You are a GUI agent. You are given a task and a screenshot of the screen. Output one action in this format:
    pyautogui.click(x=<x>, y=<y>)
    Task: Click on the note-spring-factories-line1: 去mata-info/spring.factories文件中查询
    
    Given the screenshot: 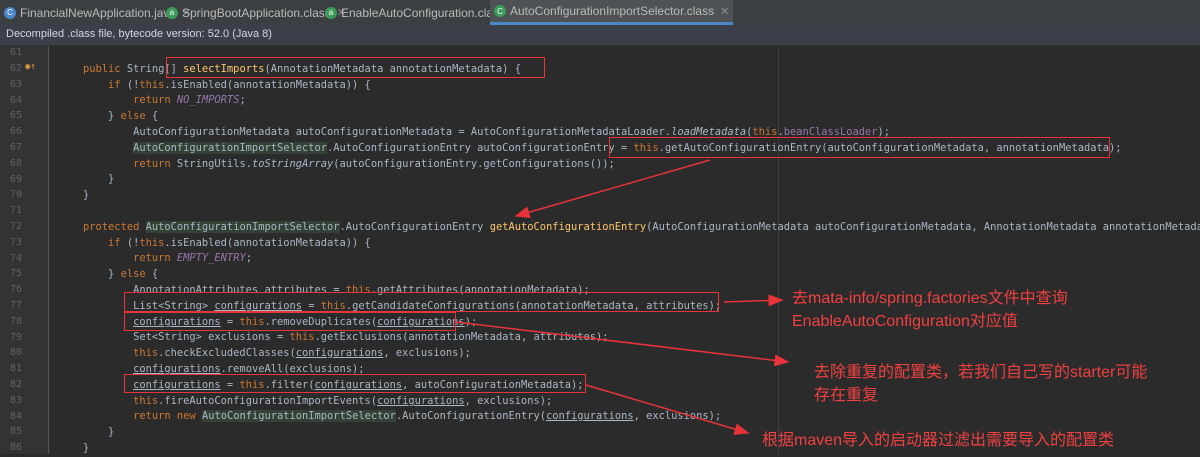 What is the action you would take?
    pyautogui.click(x=930, y=298)
    